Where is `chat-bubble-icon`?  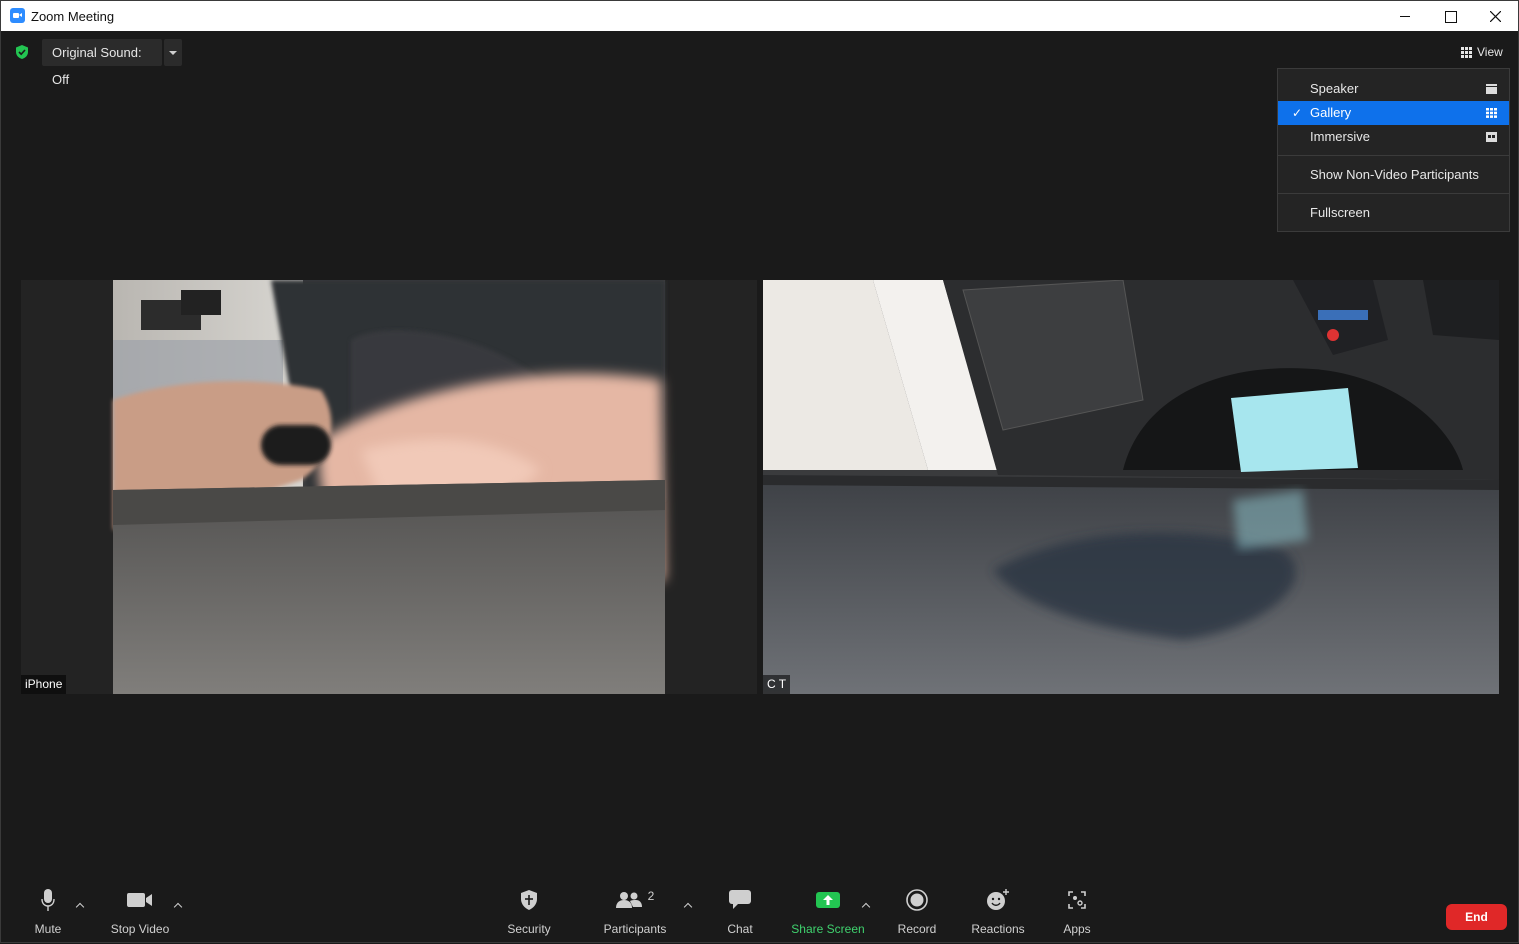
chat-bubble-icon is located at coordinates (740, 899).